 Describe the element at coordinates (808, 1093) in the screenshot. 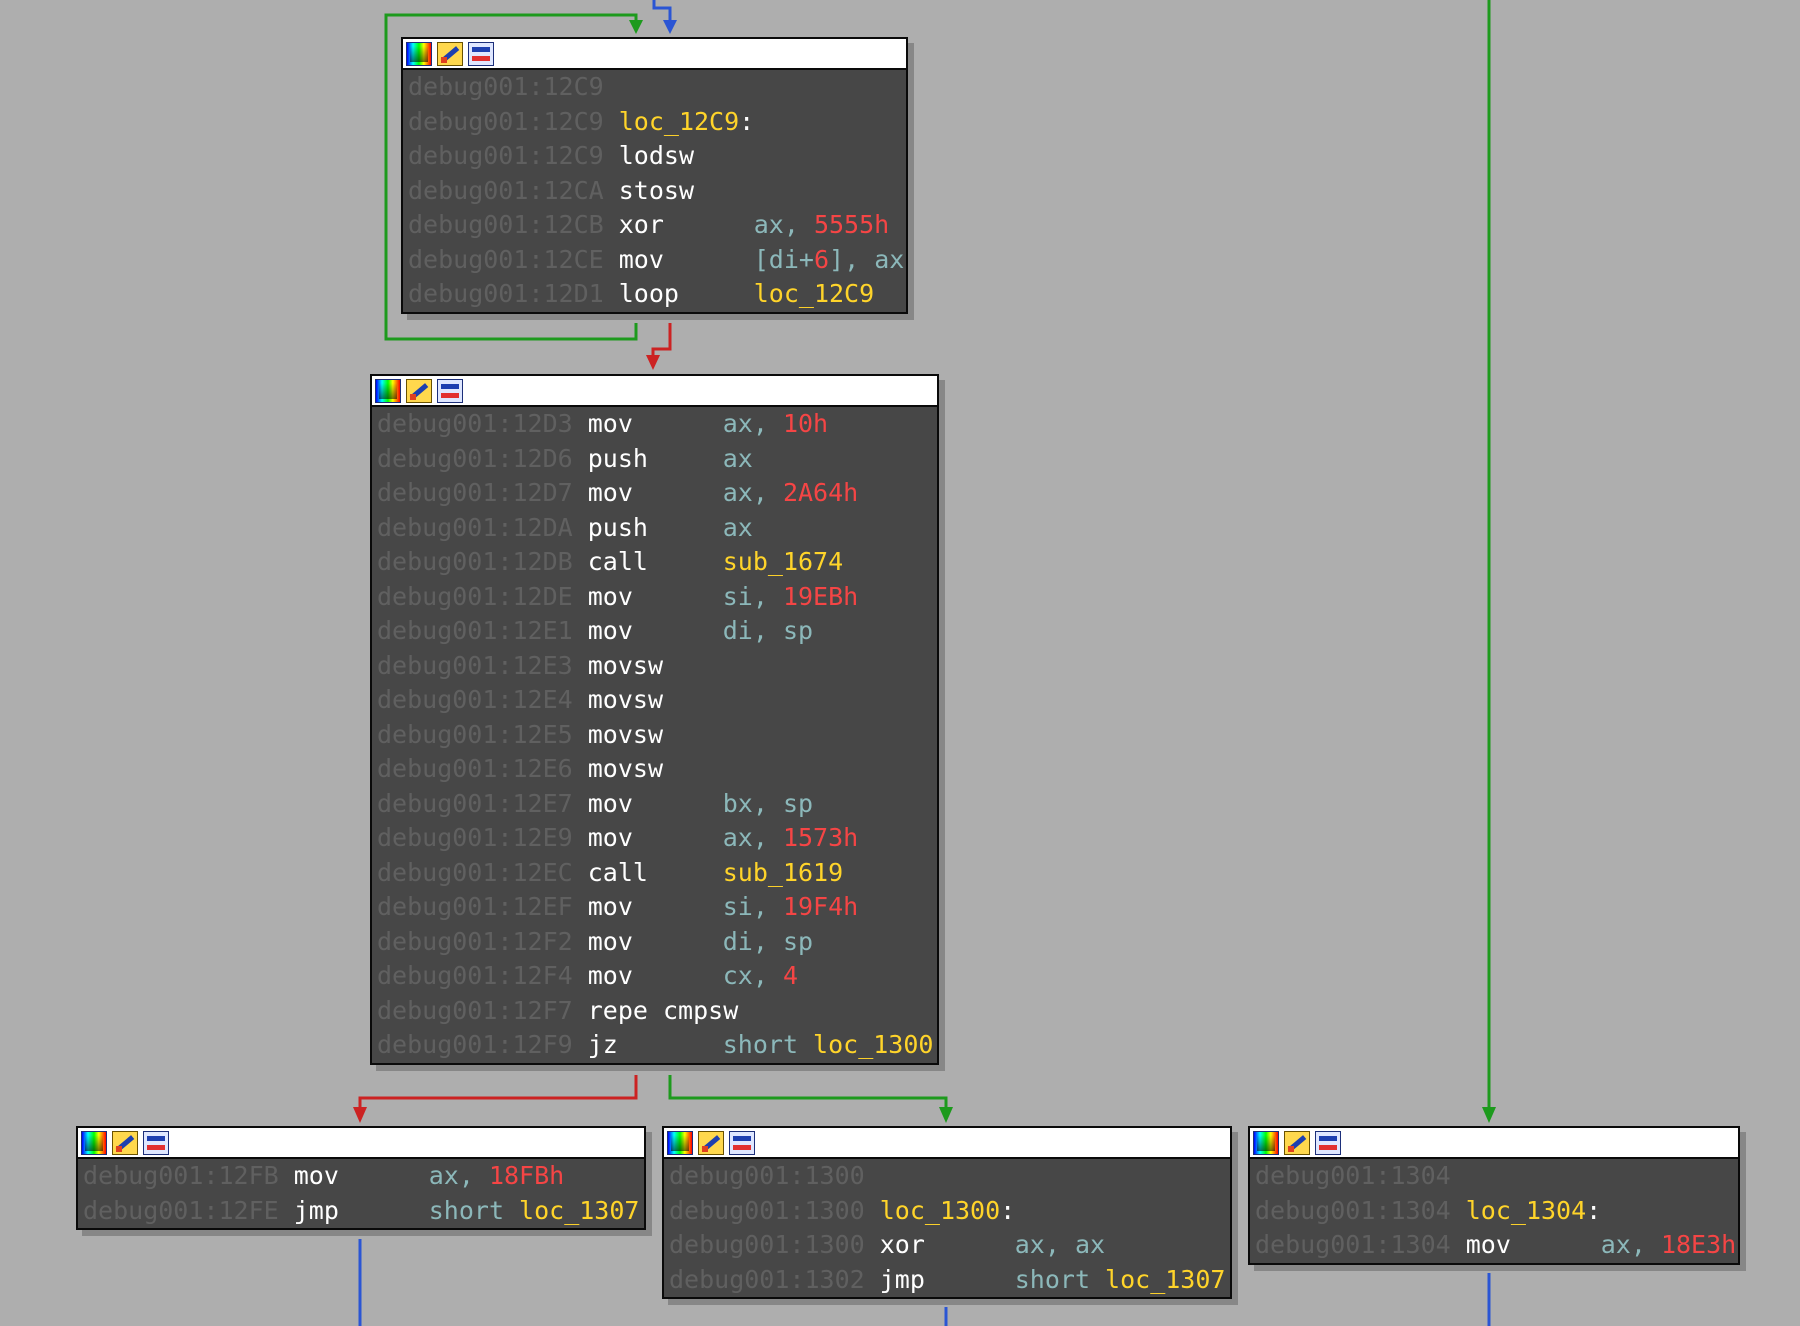

I see `edge-jz-true` at that location.